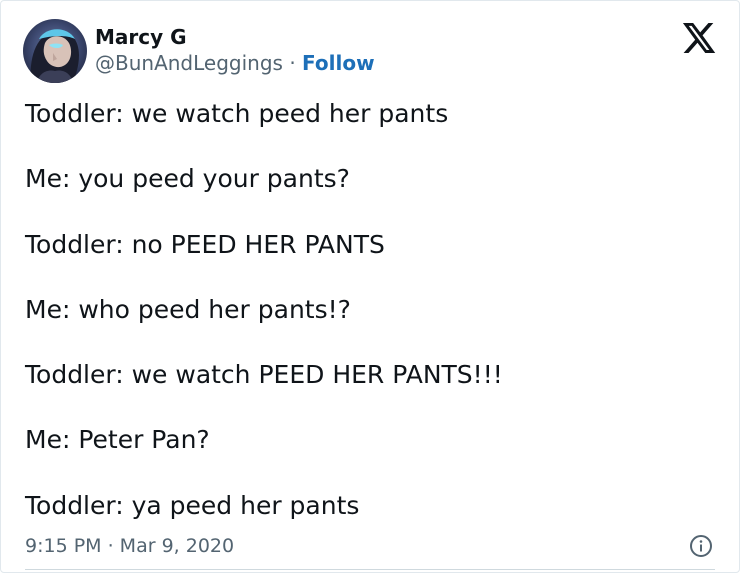 The width and height of the screenshot is (740, 573). What do you see at coordinates (129, 546) in the screenshot?
I see `tweet-timestamp: 9:15 PM · Mar 9, 2020` at bounding box center [129, 546].